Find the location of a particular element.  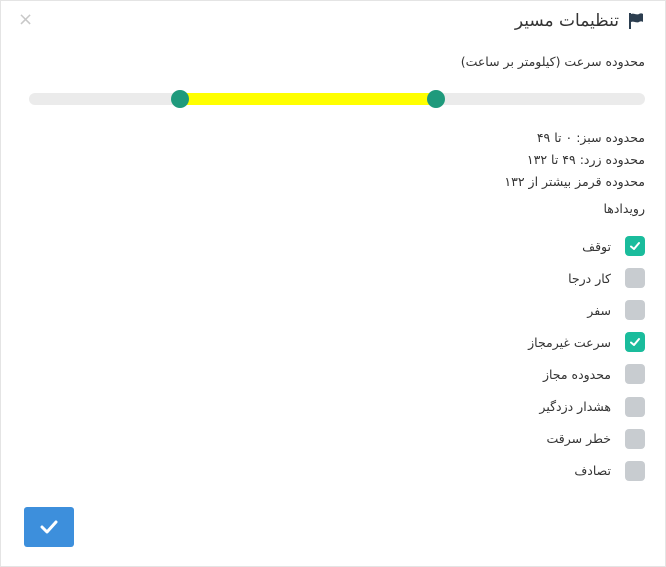

flag-icon is located at coordinates (636, 21).